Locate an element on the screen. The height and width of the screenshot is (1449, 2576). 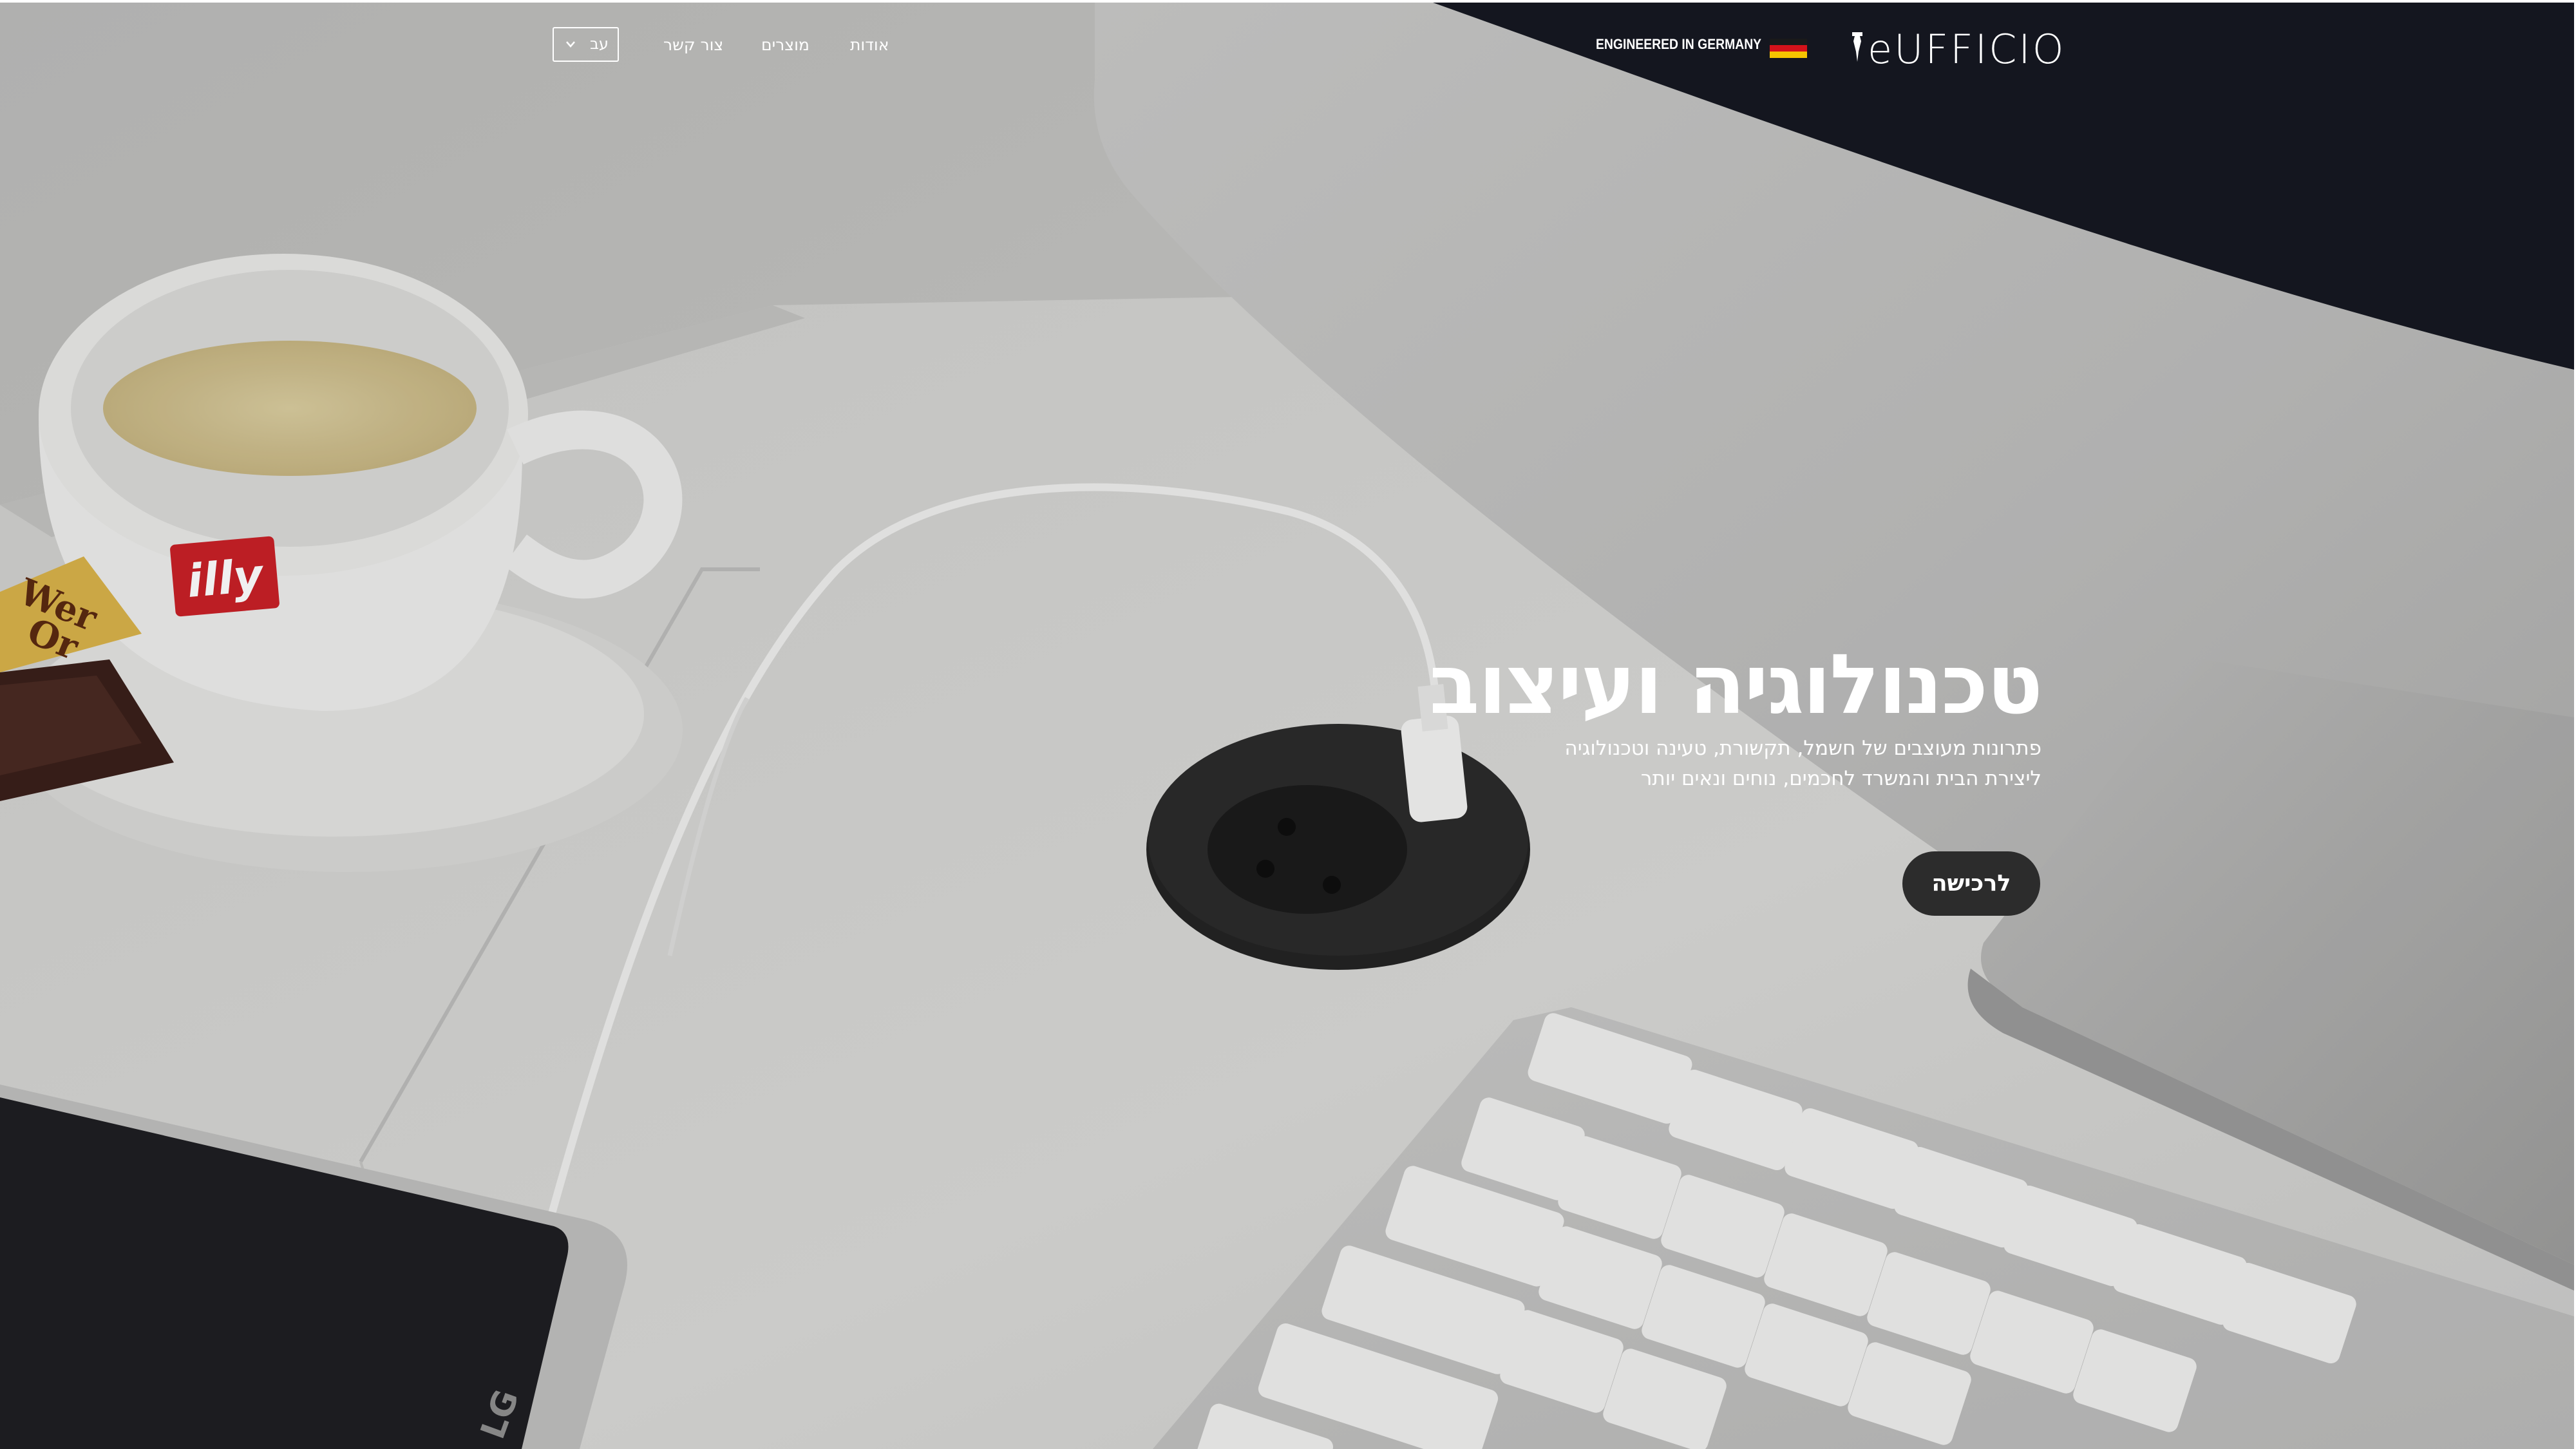
buy-button: לרכישה is located at coordinates (1971, 883).